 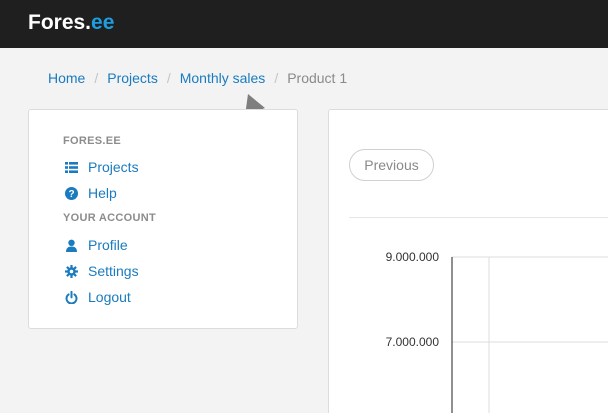 What do you see at coordinates (223, 78) in the screenshot?
I see `breadcrumb-monthly-sales-link: Monthly sales` at bounding box center [223, 78].